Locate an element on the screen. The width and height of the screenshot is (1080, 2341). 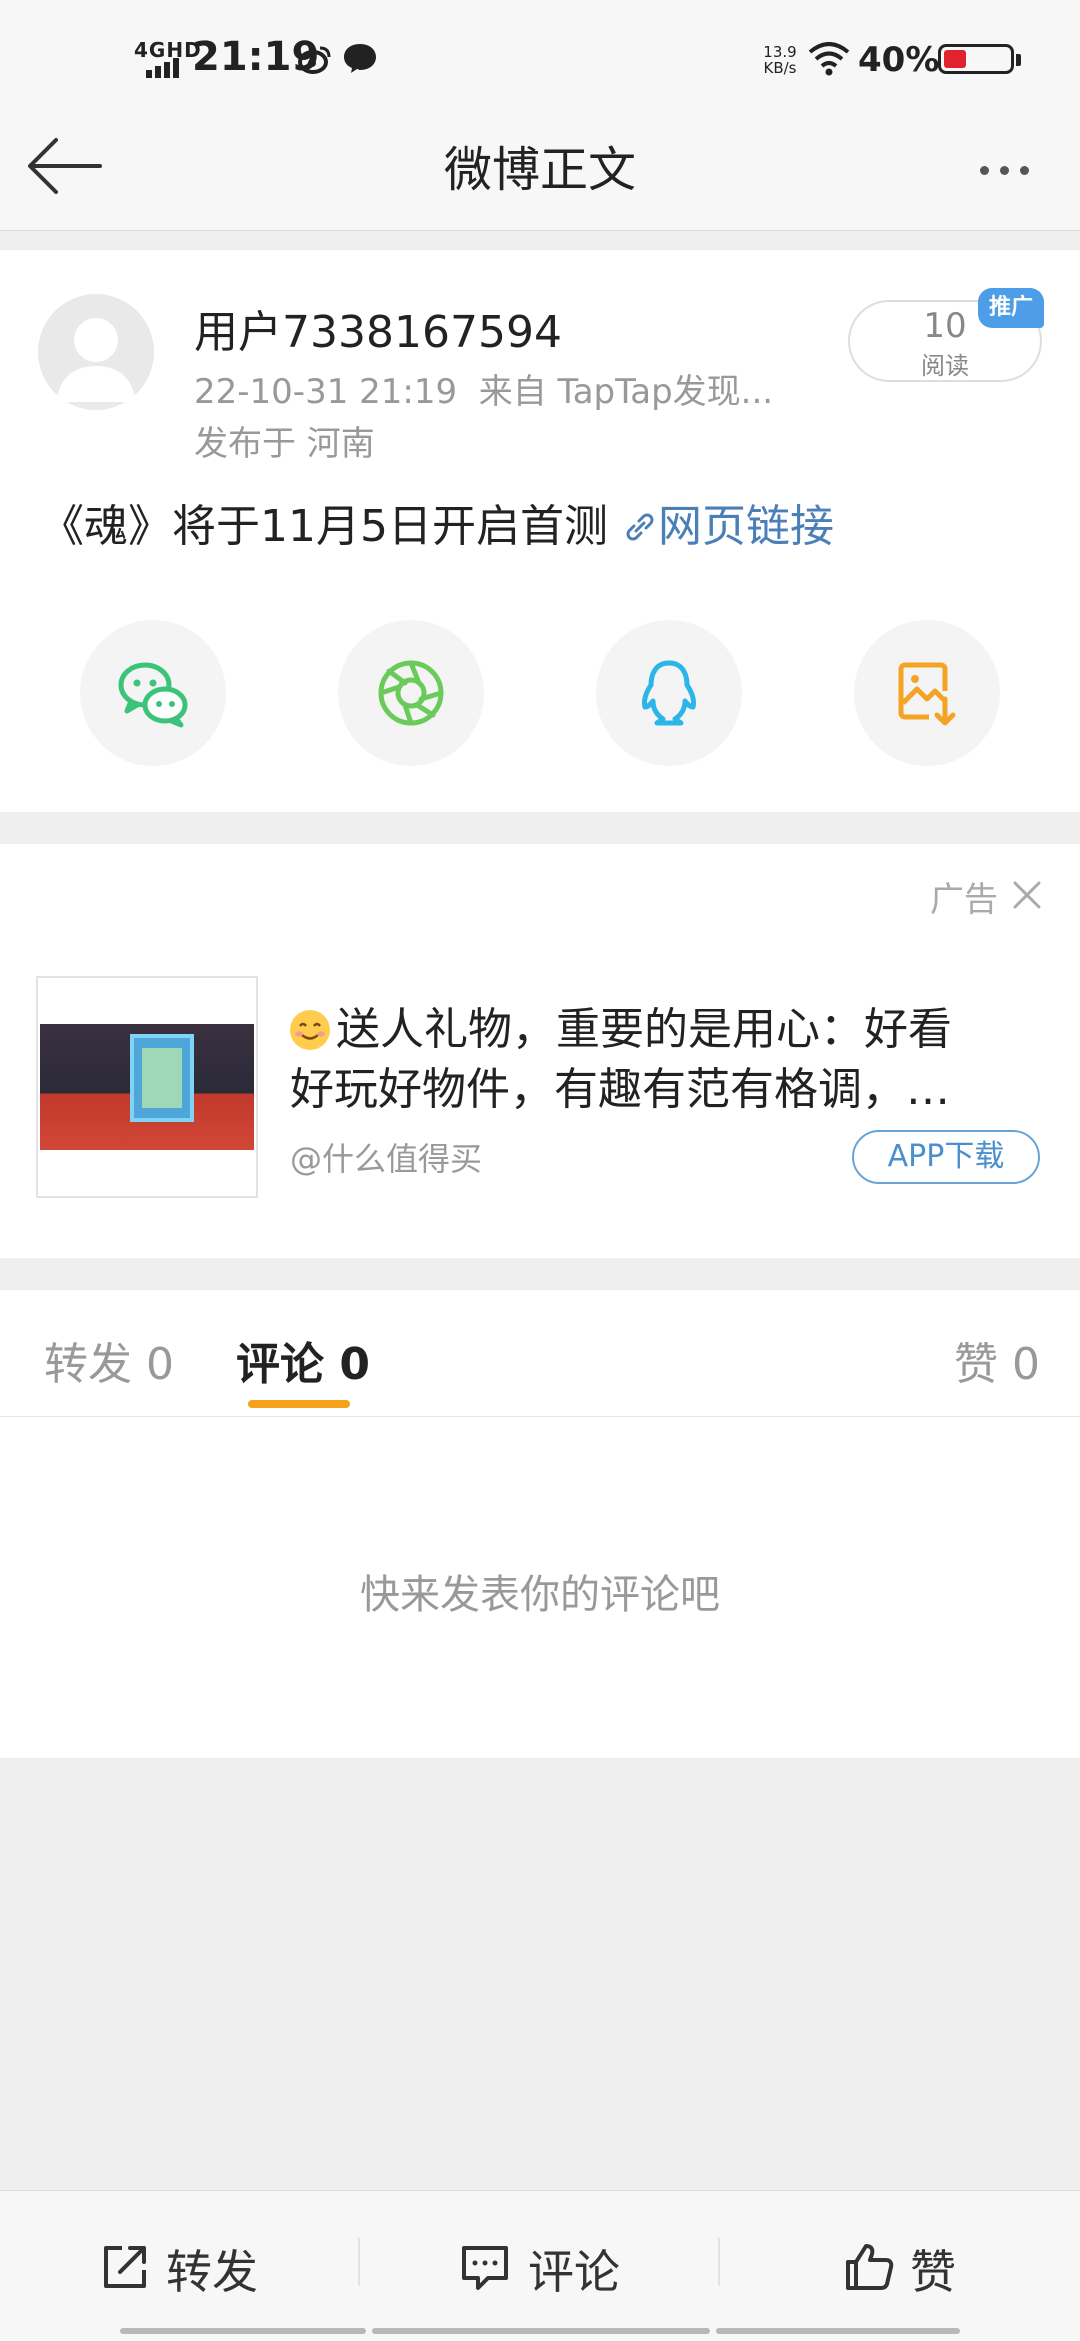
post-text: 《魂》将于11月5日开启首测 is located at coordinates (331, 526).